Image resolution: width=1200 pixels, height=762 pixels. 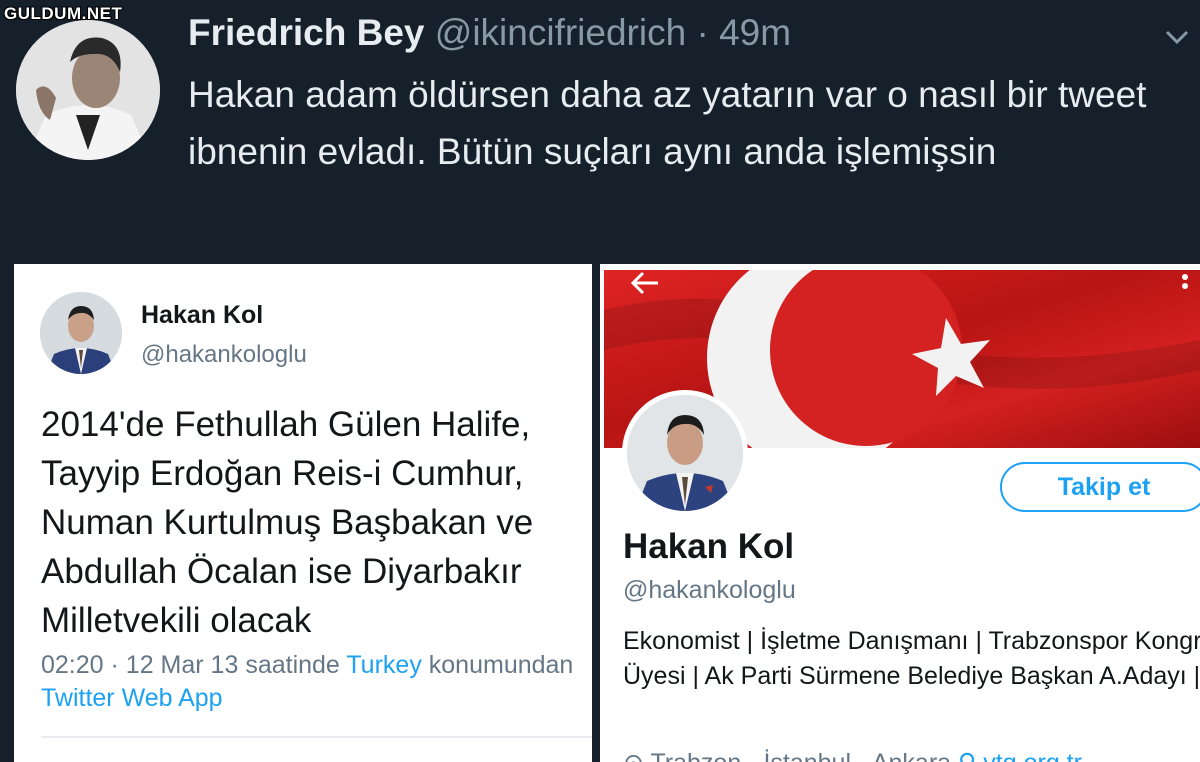 What do you see at coordinates (292, 665) in the screenshot?
I see `location-prefix: saatinde` at bounding box center [292, 665].